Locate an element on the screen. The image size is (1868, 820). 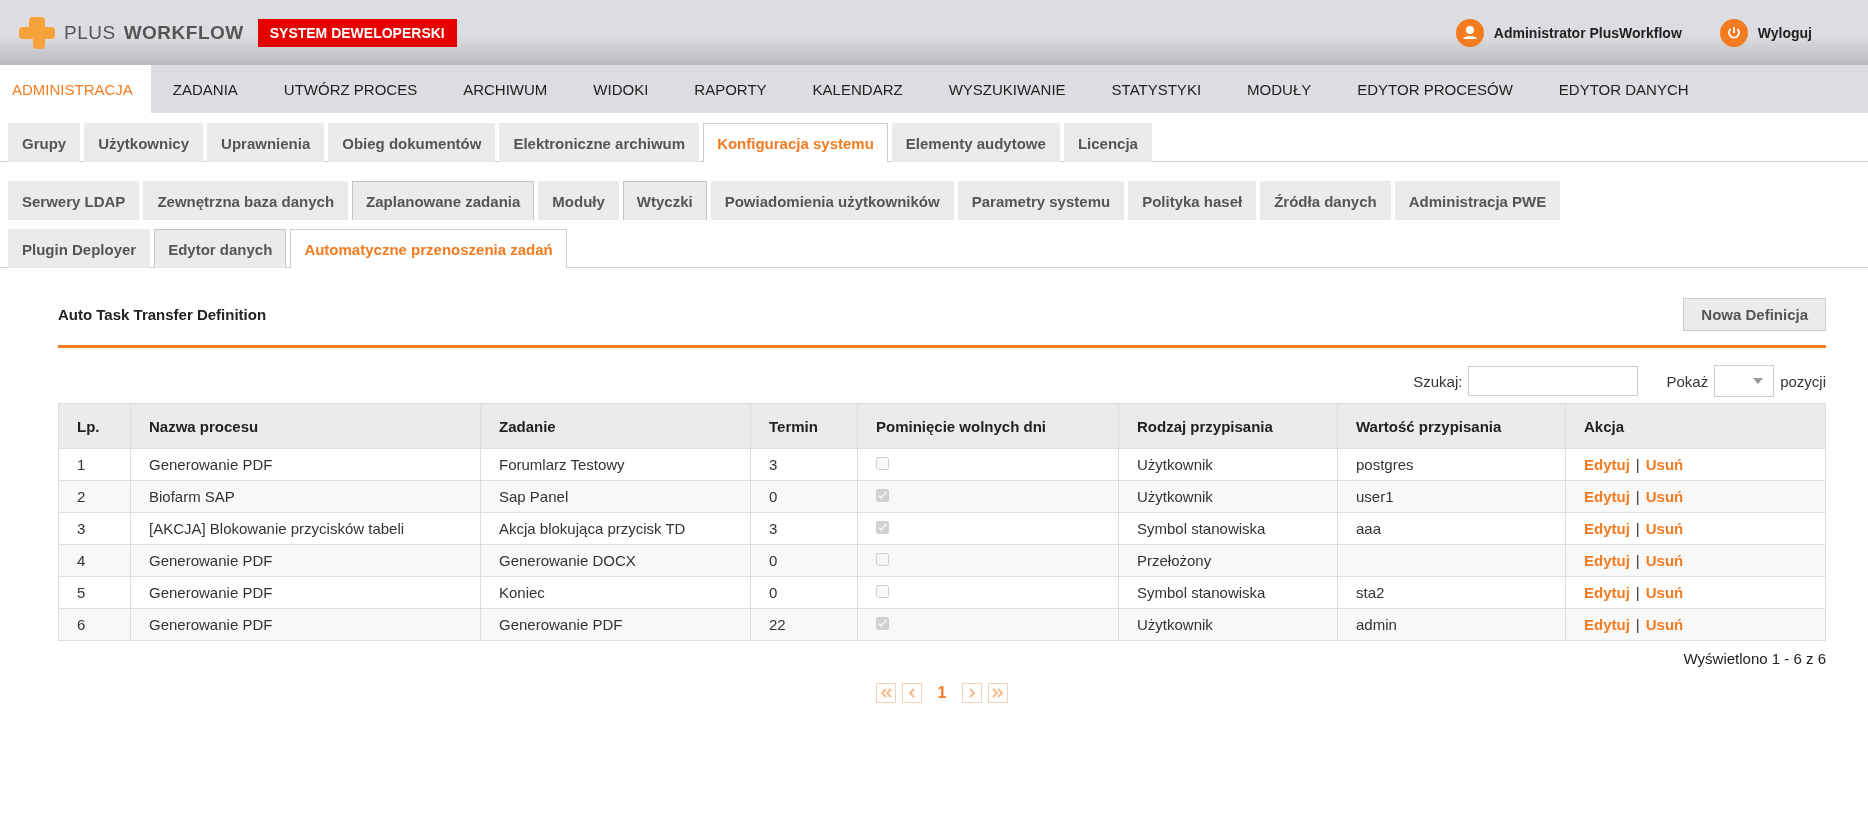
column-header: Pominięcie wolnych dni is located at coordinates (988, 426).